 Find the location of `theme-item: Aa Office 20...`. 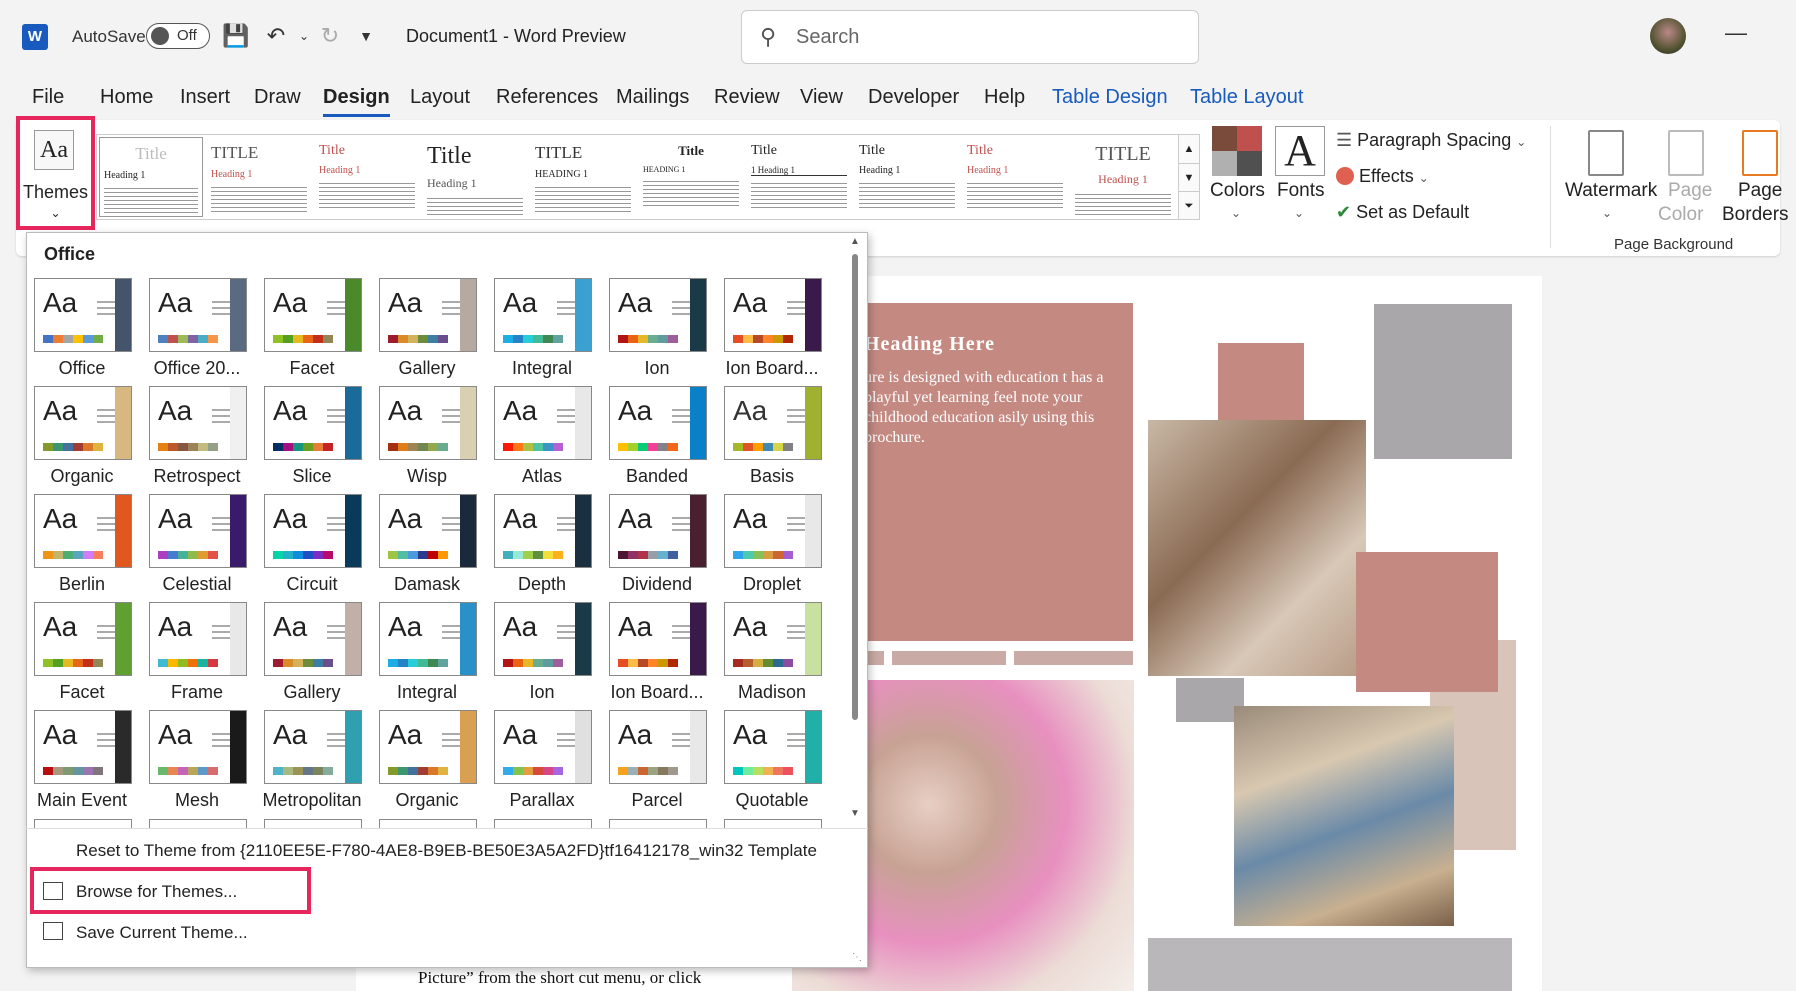

theme-item: Aa Office 20... is located at coordinates (197, 331).